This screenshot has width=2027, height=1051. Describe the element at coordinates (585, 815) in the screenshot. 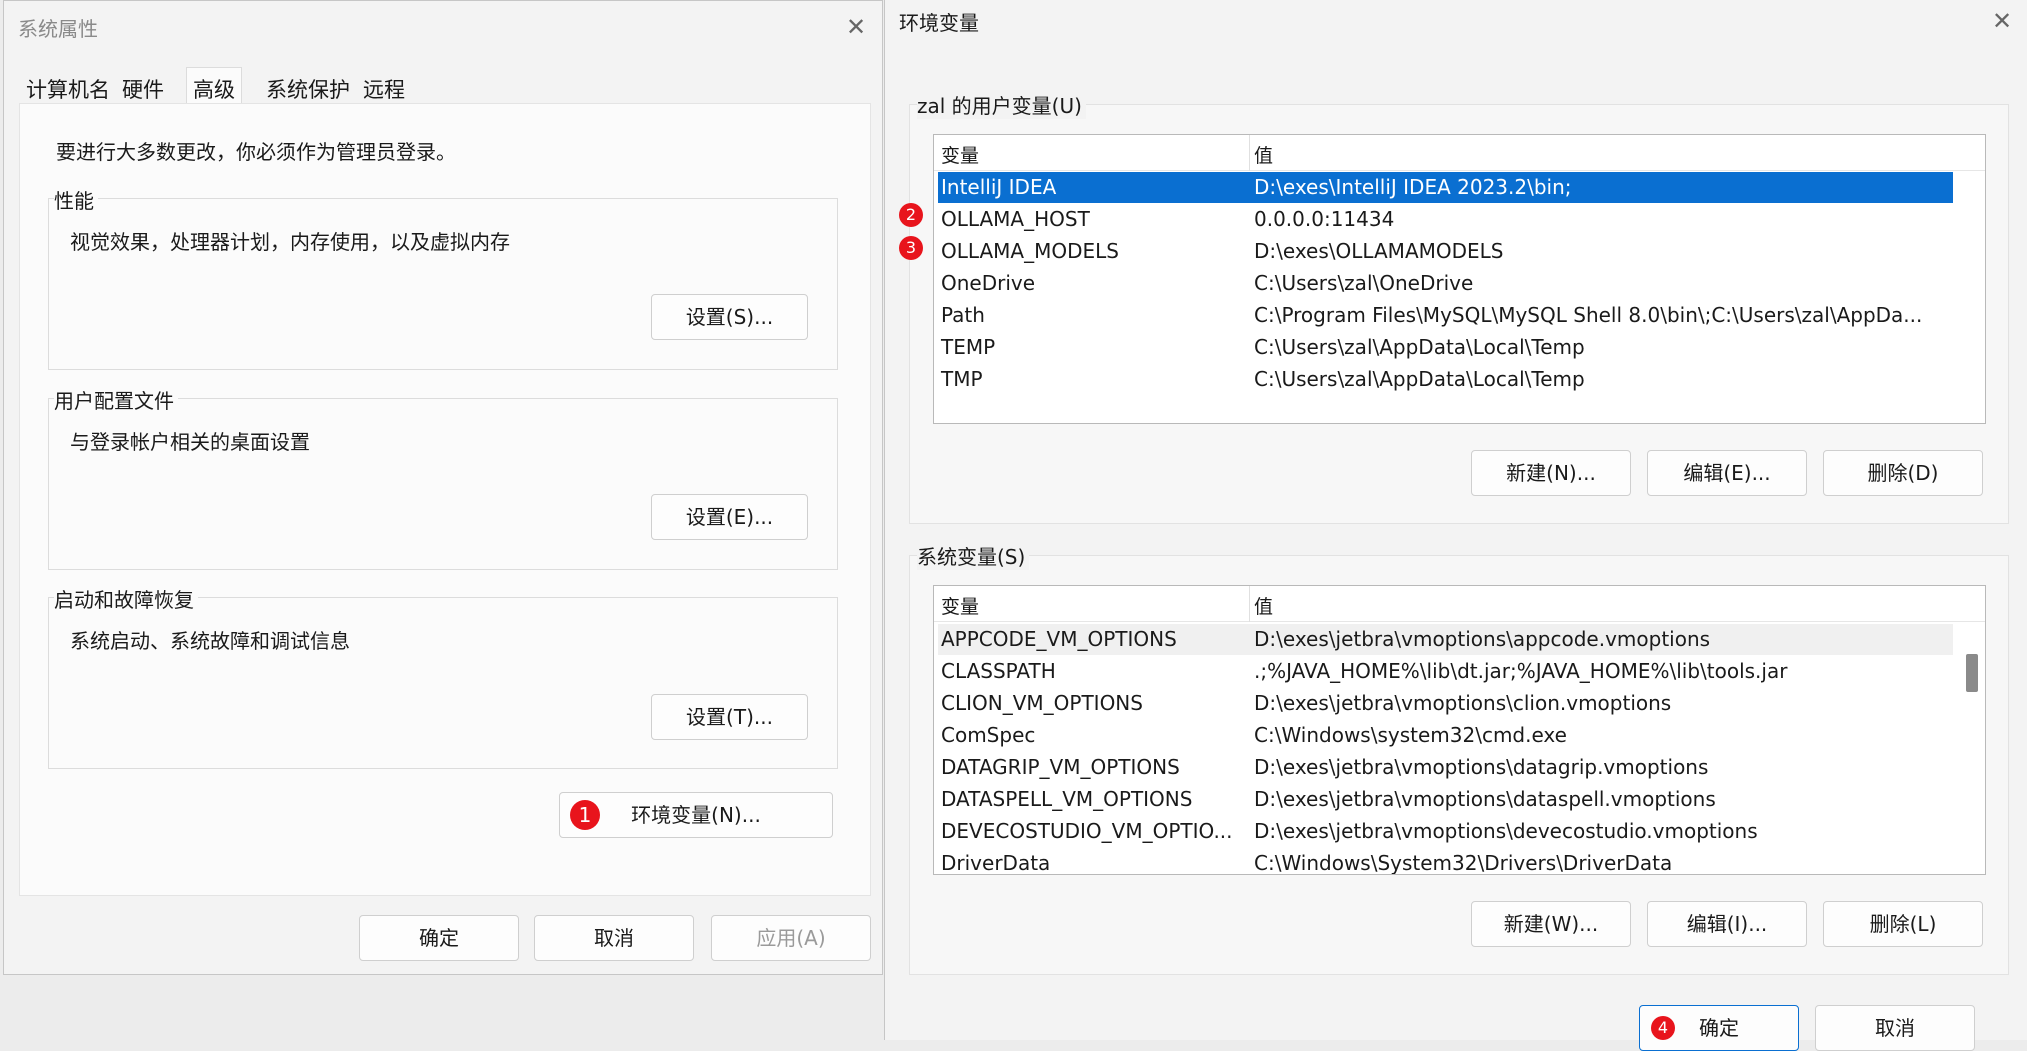

I see `annotation-badge-1: 1` at that location.